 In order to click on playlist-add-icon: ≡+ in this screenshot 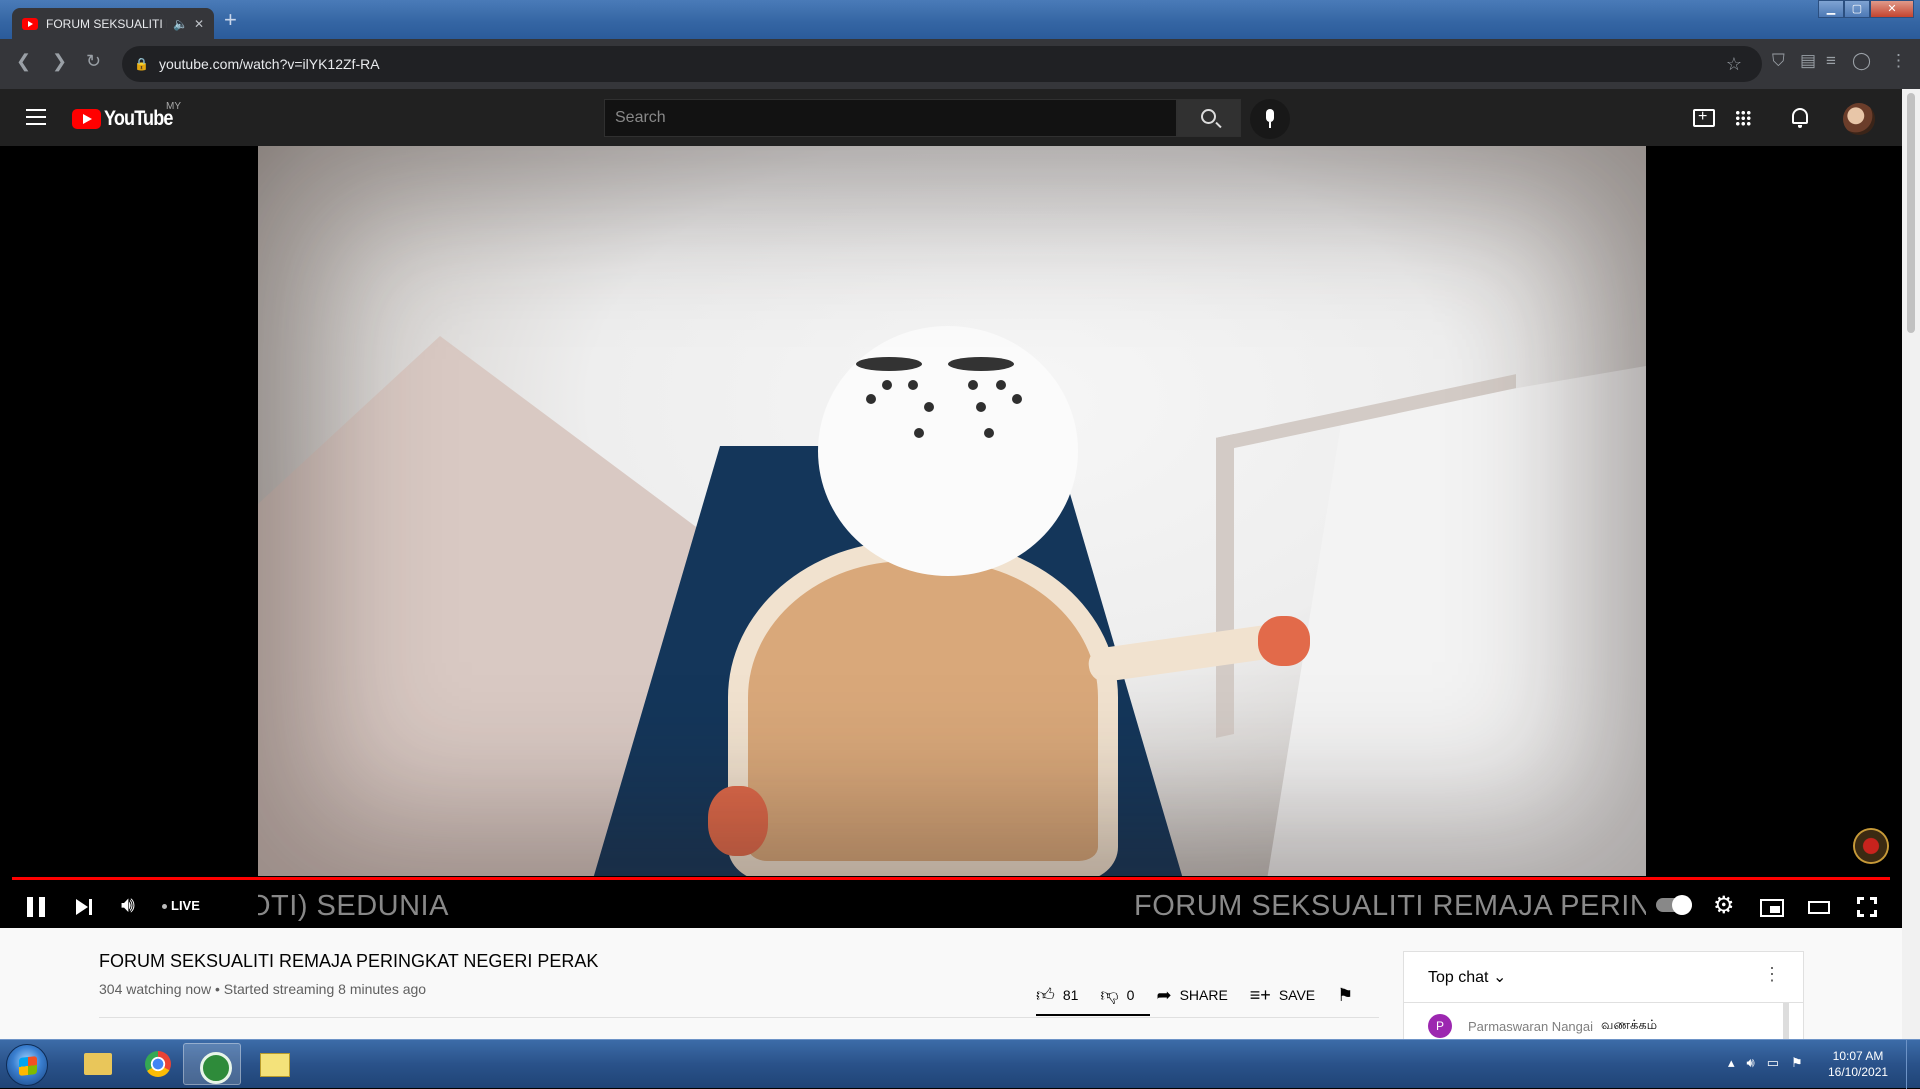, I will do `click(1260, 994)`.